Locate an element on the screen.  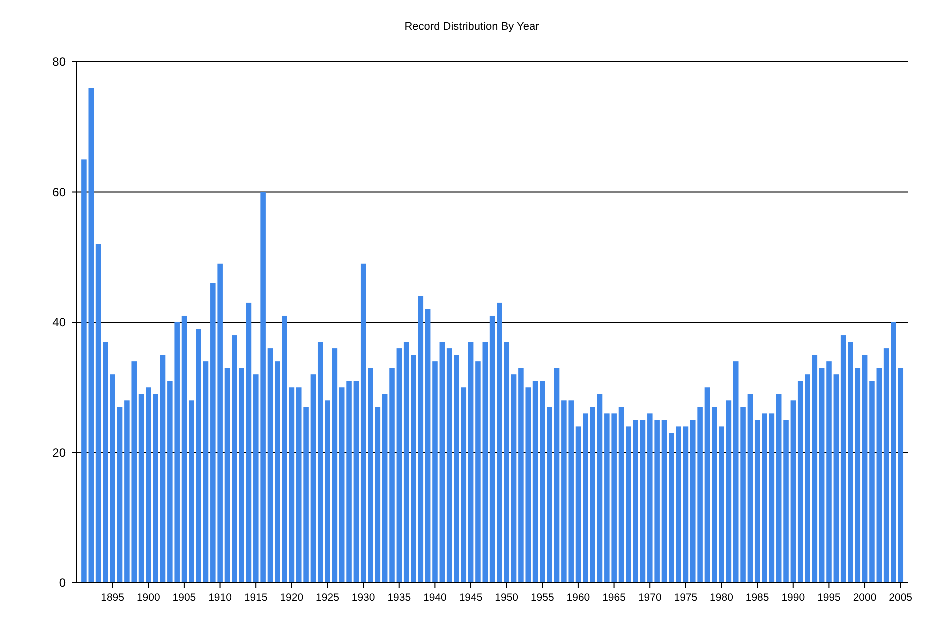
axis-label: 1915 is located at coordinates (256, 598).